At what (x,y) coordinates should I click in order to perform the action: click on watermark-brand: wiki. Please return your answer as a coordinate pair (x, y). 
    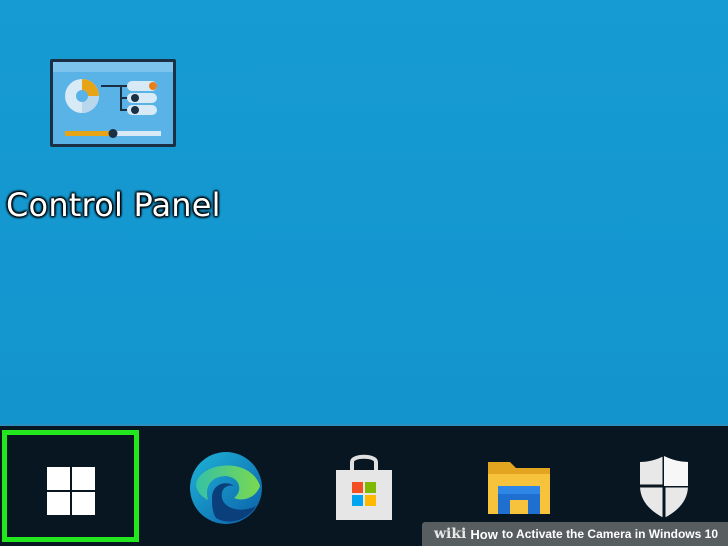
    Looking at the image, I should click on (450, 534).